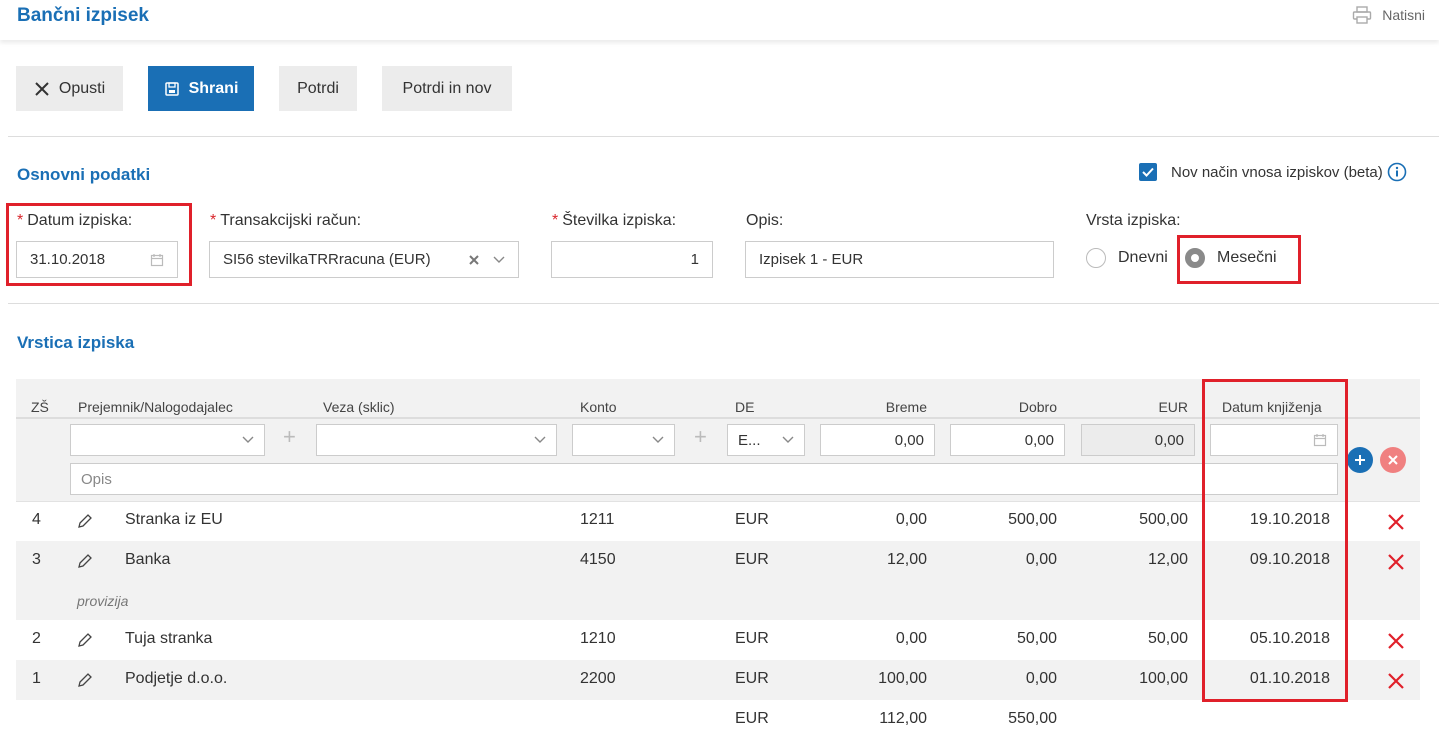  What do you see at coordinates (474, 259) in the screenshot?
I see `clear-icon` at bounding box center [474, 259].